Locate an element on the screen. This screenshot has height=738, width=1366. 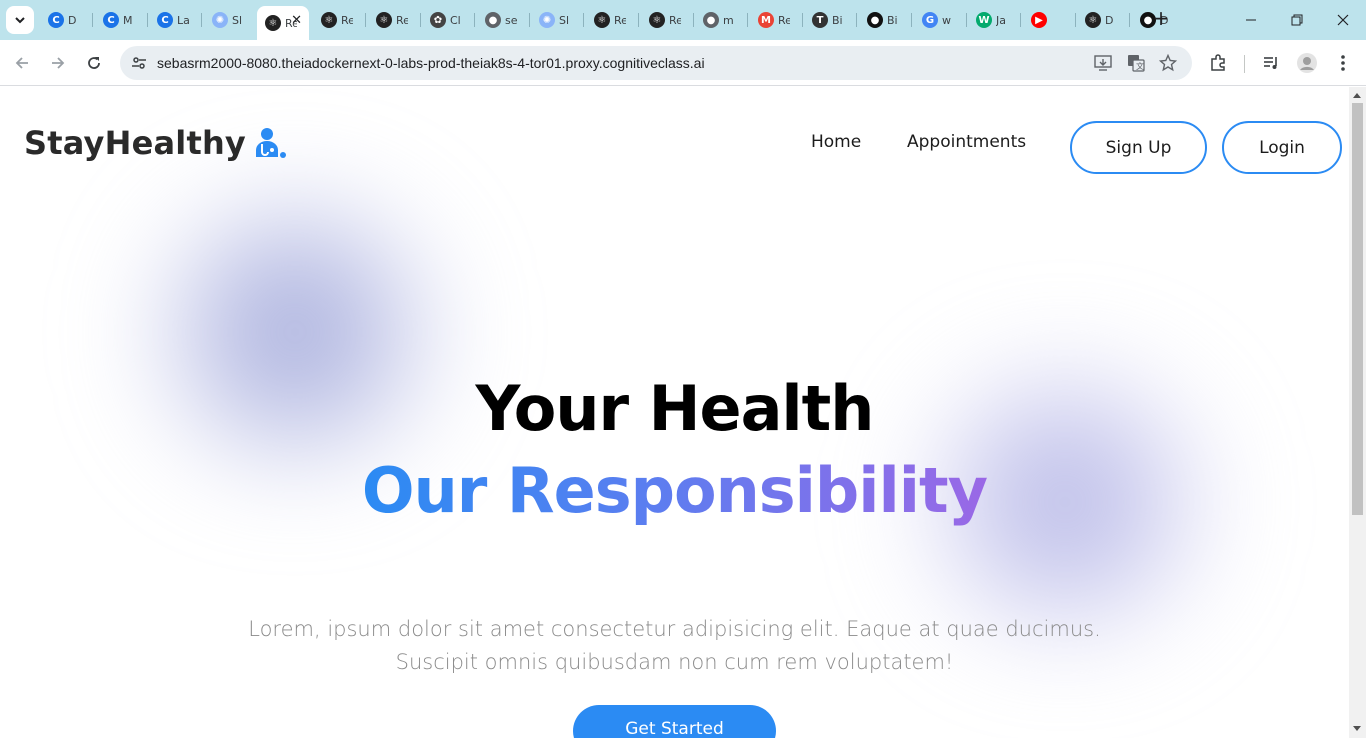
bookmark-star-button is located at coordinates (1168, 63).